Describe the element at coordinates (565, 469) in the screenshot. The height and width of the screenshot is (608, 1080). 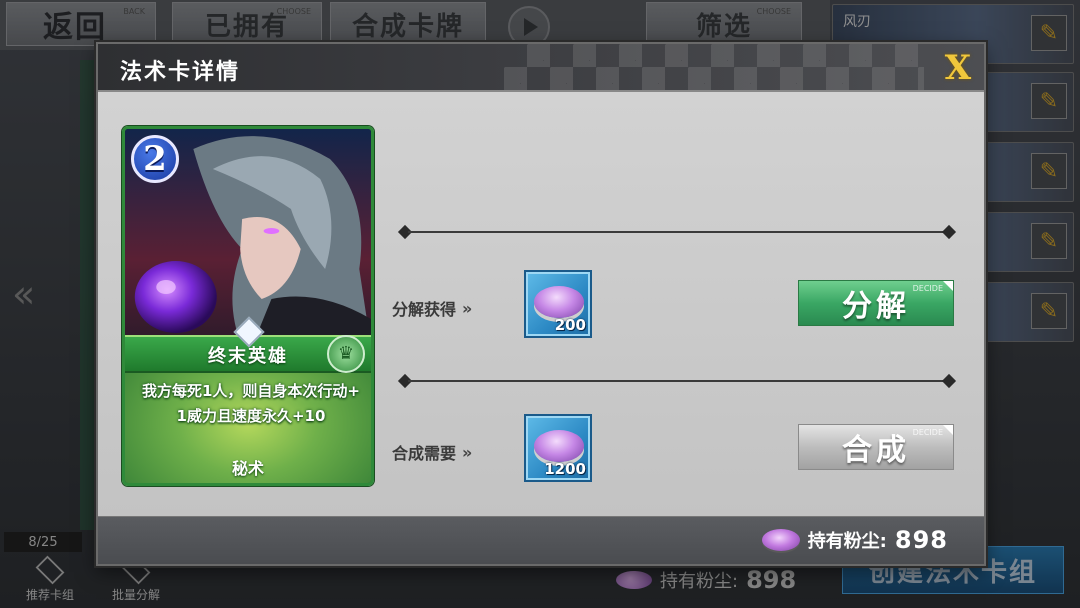
I see `craft-dust-amount: 1200` at that location.